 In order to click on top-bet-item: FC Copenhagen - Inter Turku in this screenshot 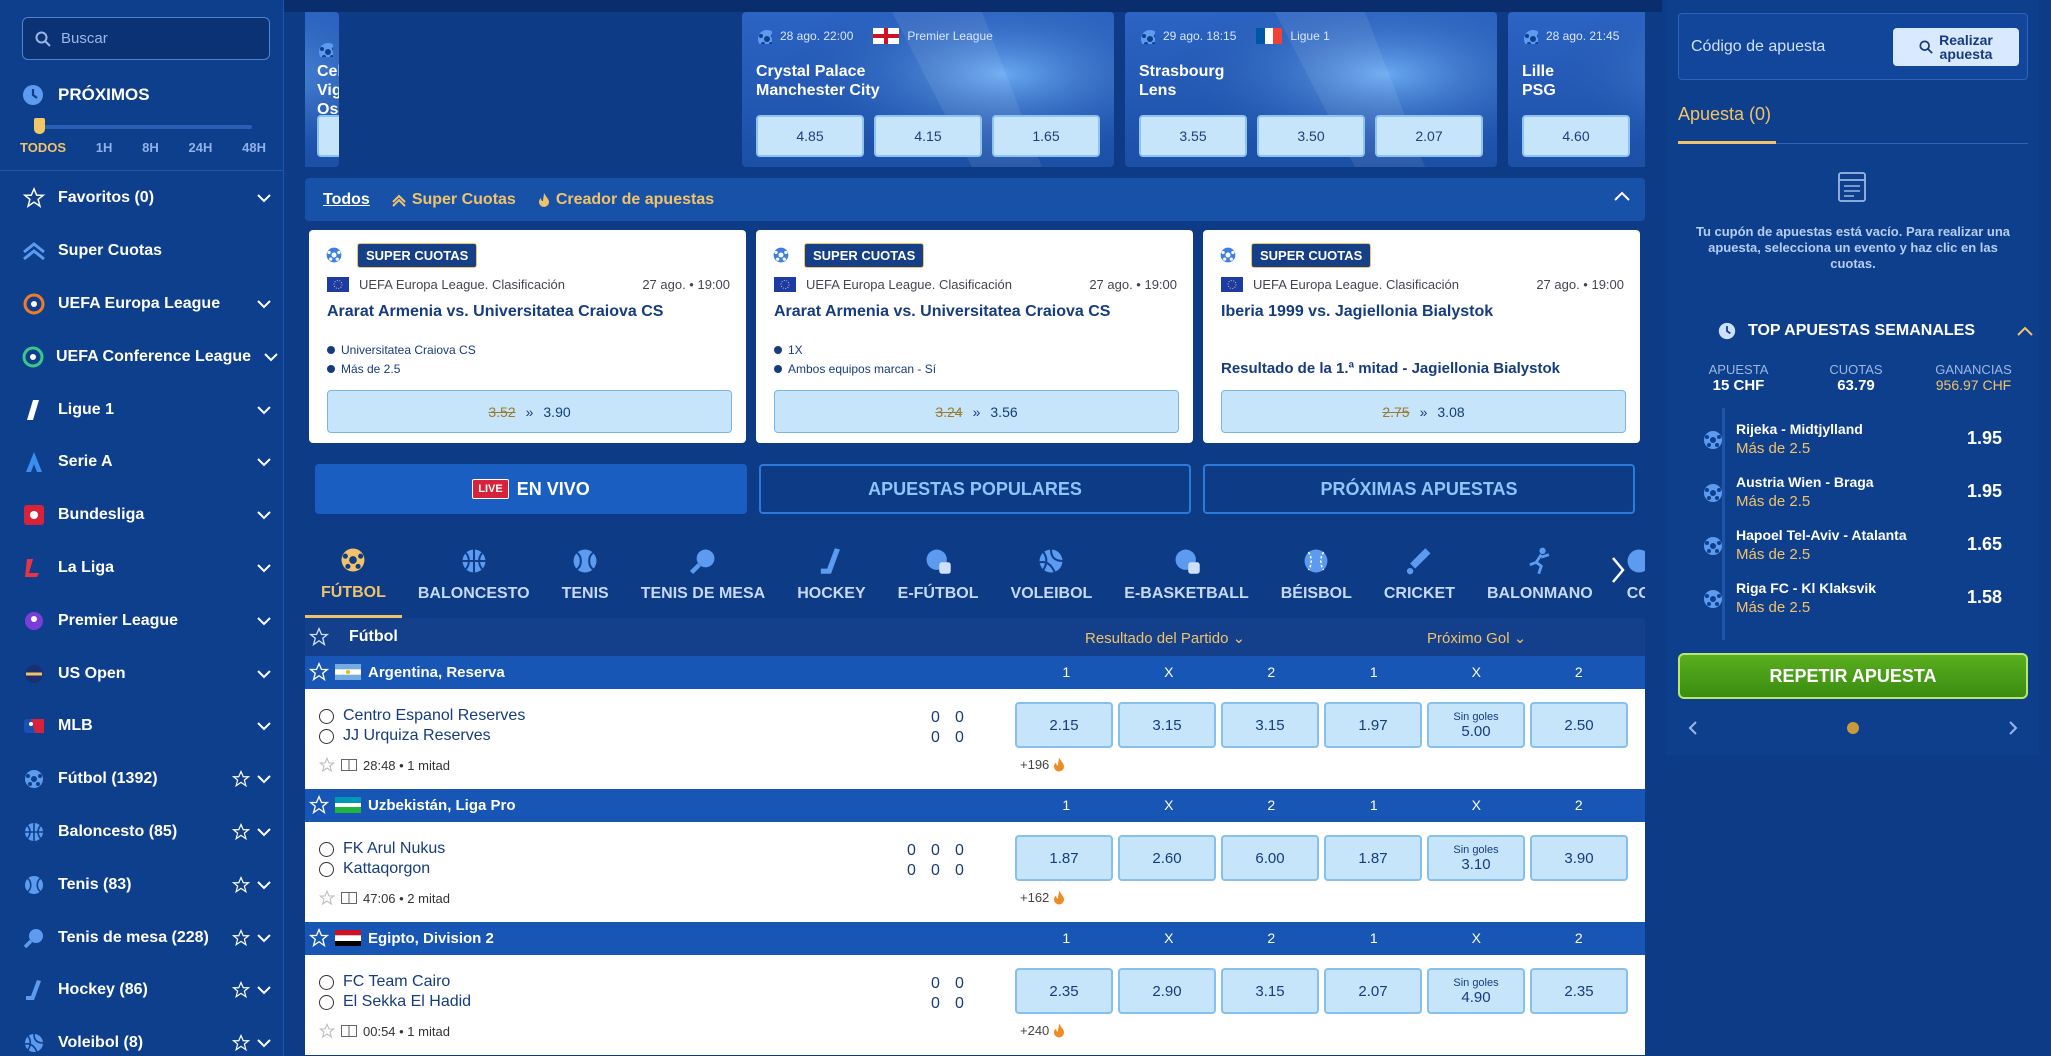, I will do `click(1852, 633)`.